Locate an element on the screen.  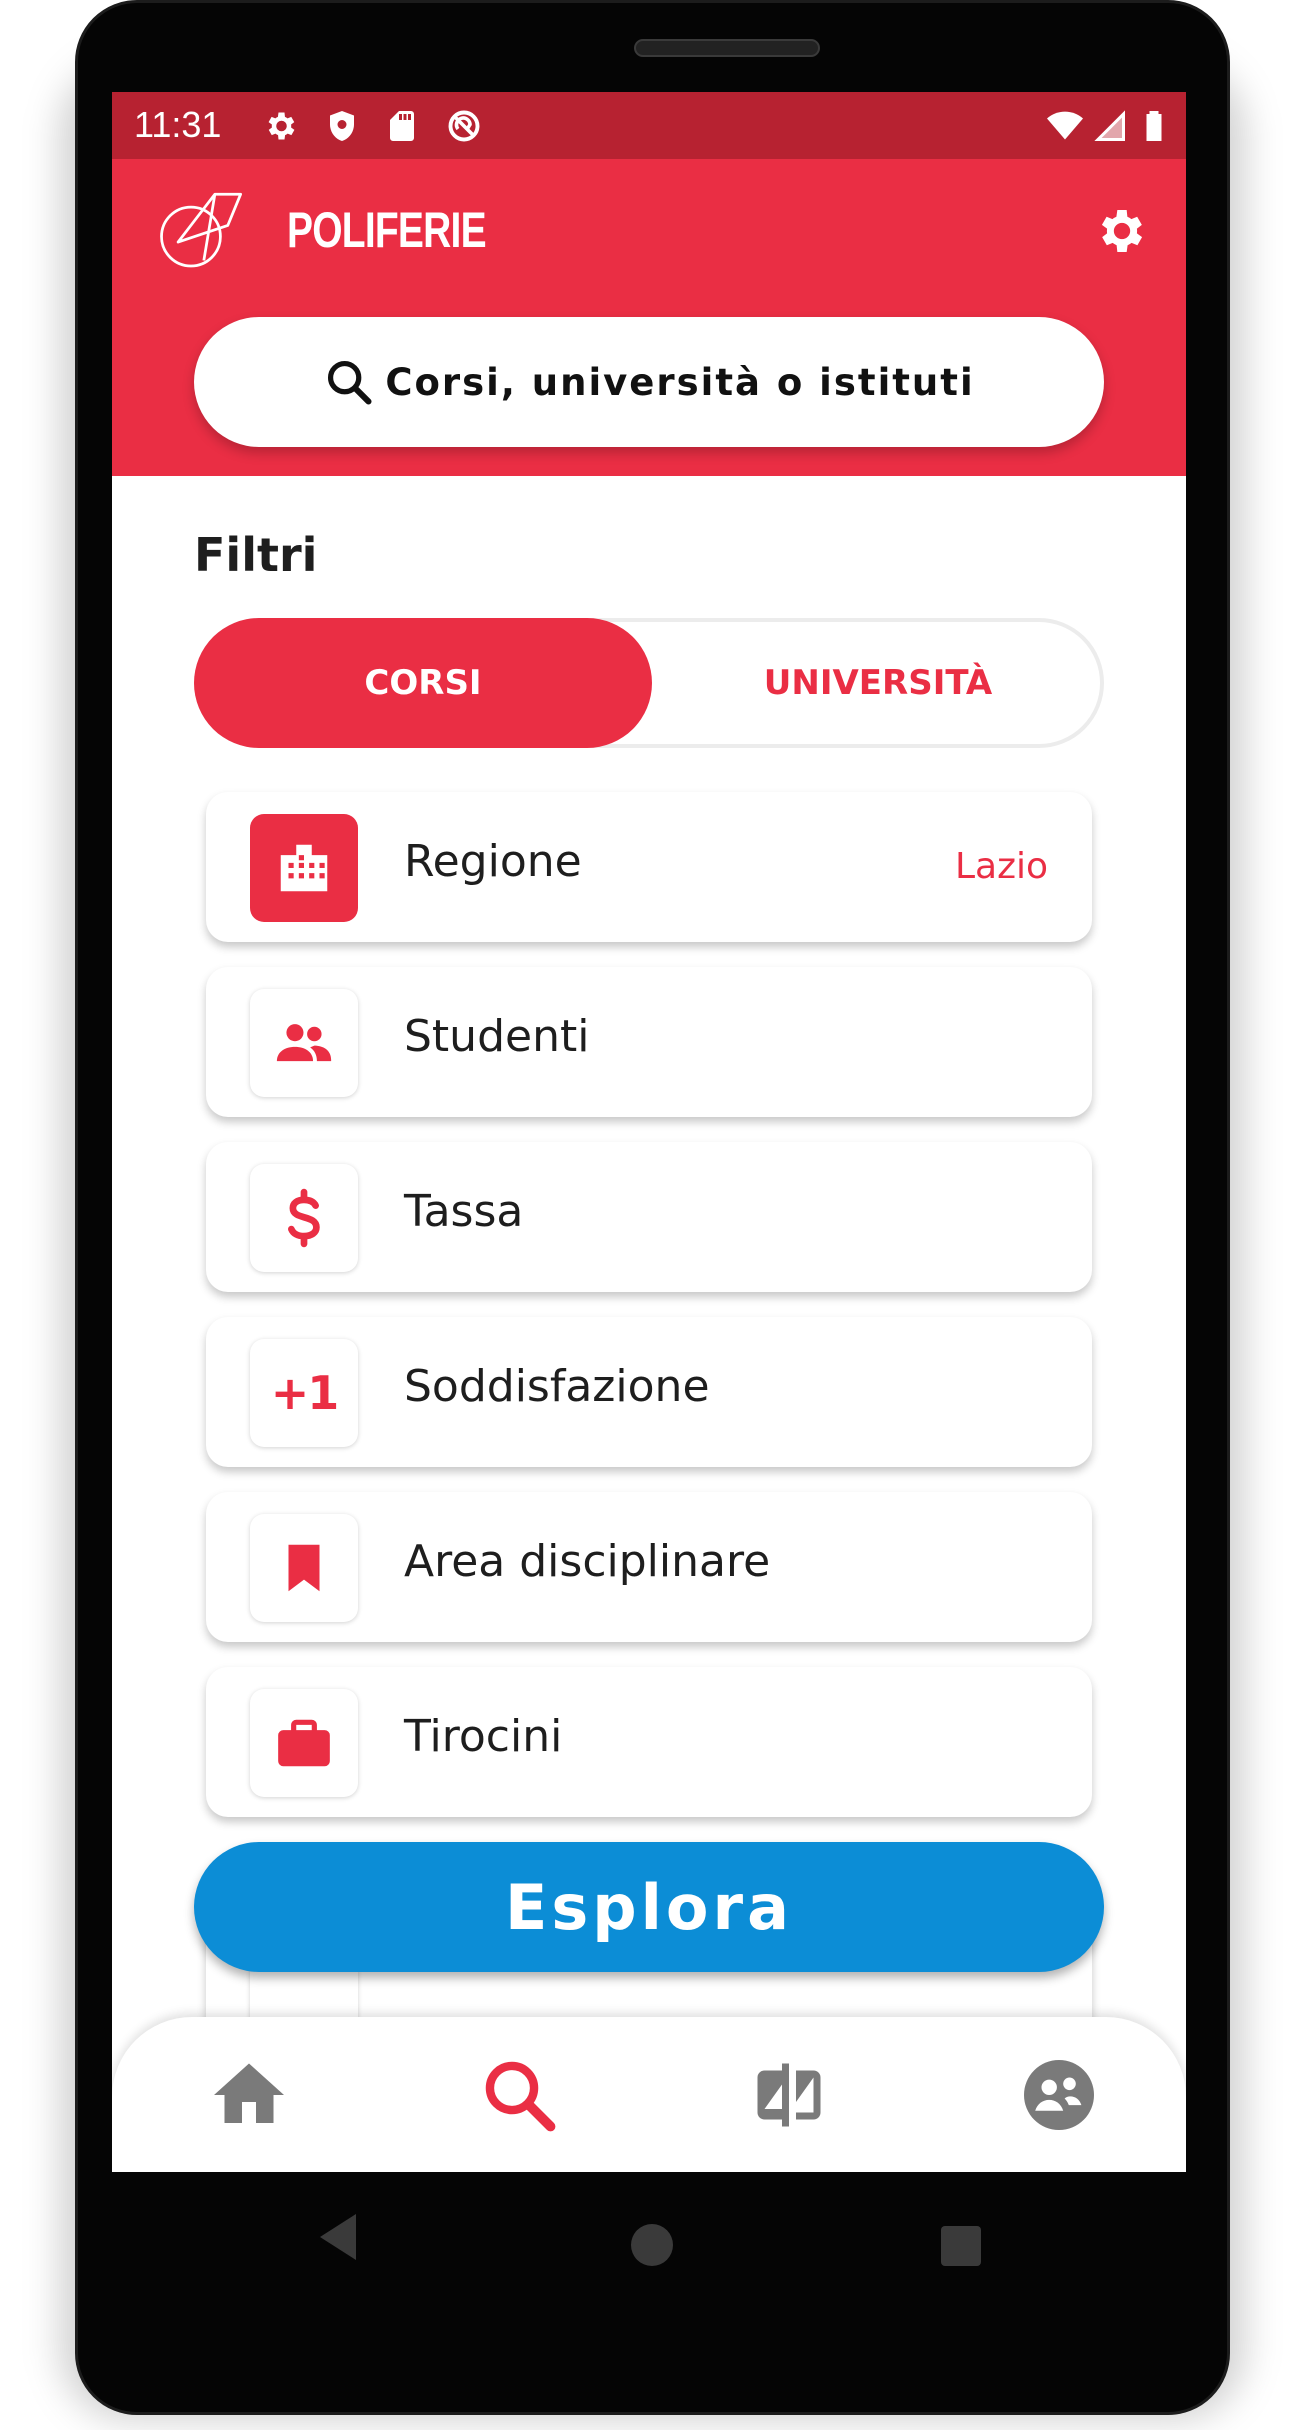
filter-type-toggle: CORSI UNIVERSITÀ is located at coordinates (649, 683).